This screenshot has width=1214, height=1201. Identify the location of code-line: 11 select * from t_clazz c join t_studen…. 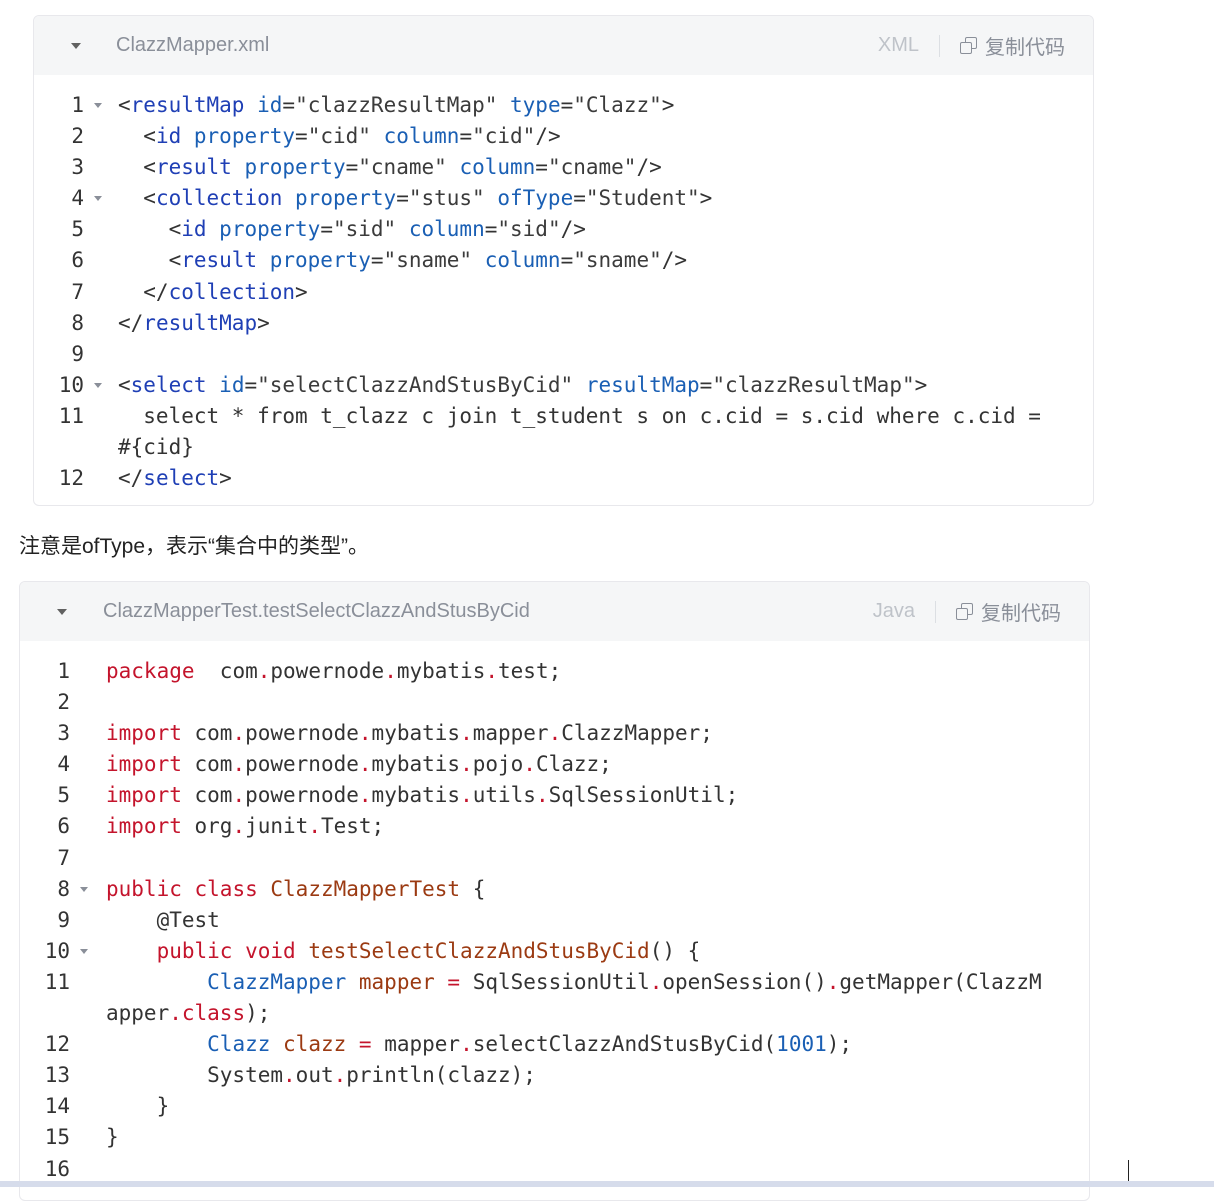
(563, 432).